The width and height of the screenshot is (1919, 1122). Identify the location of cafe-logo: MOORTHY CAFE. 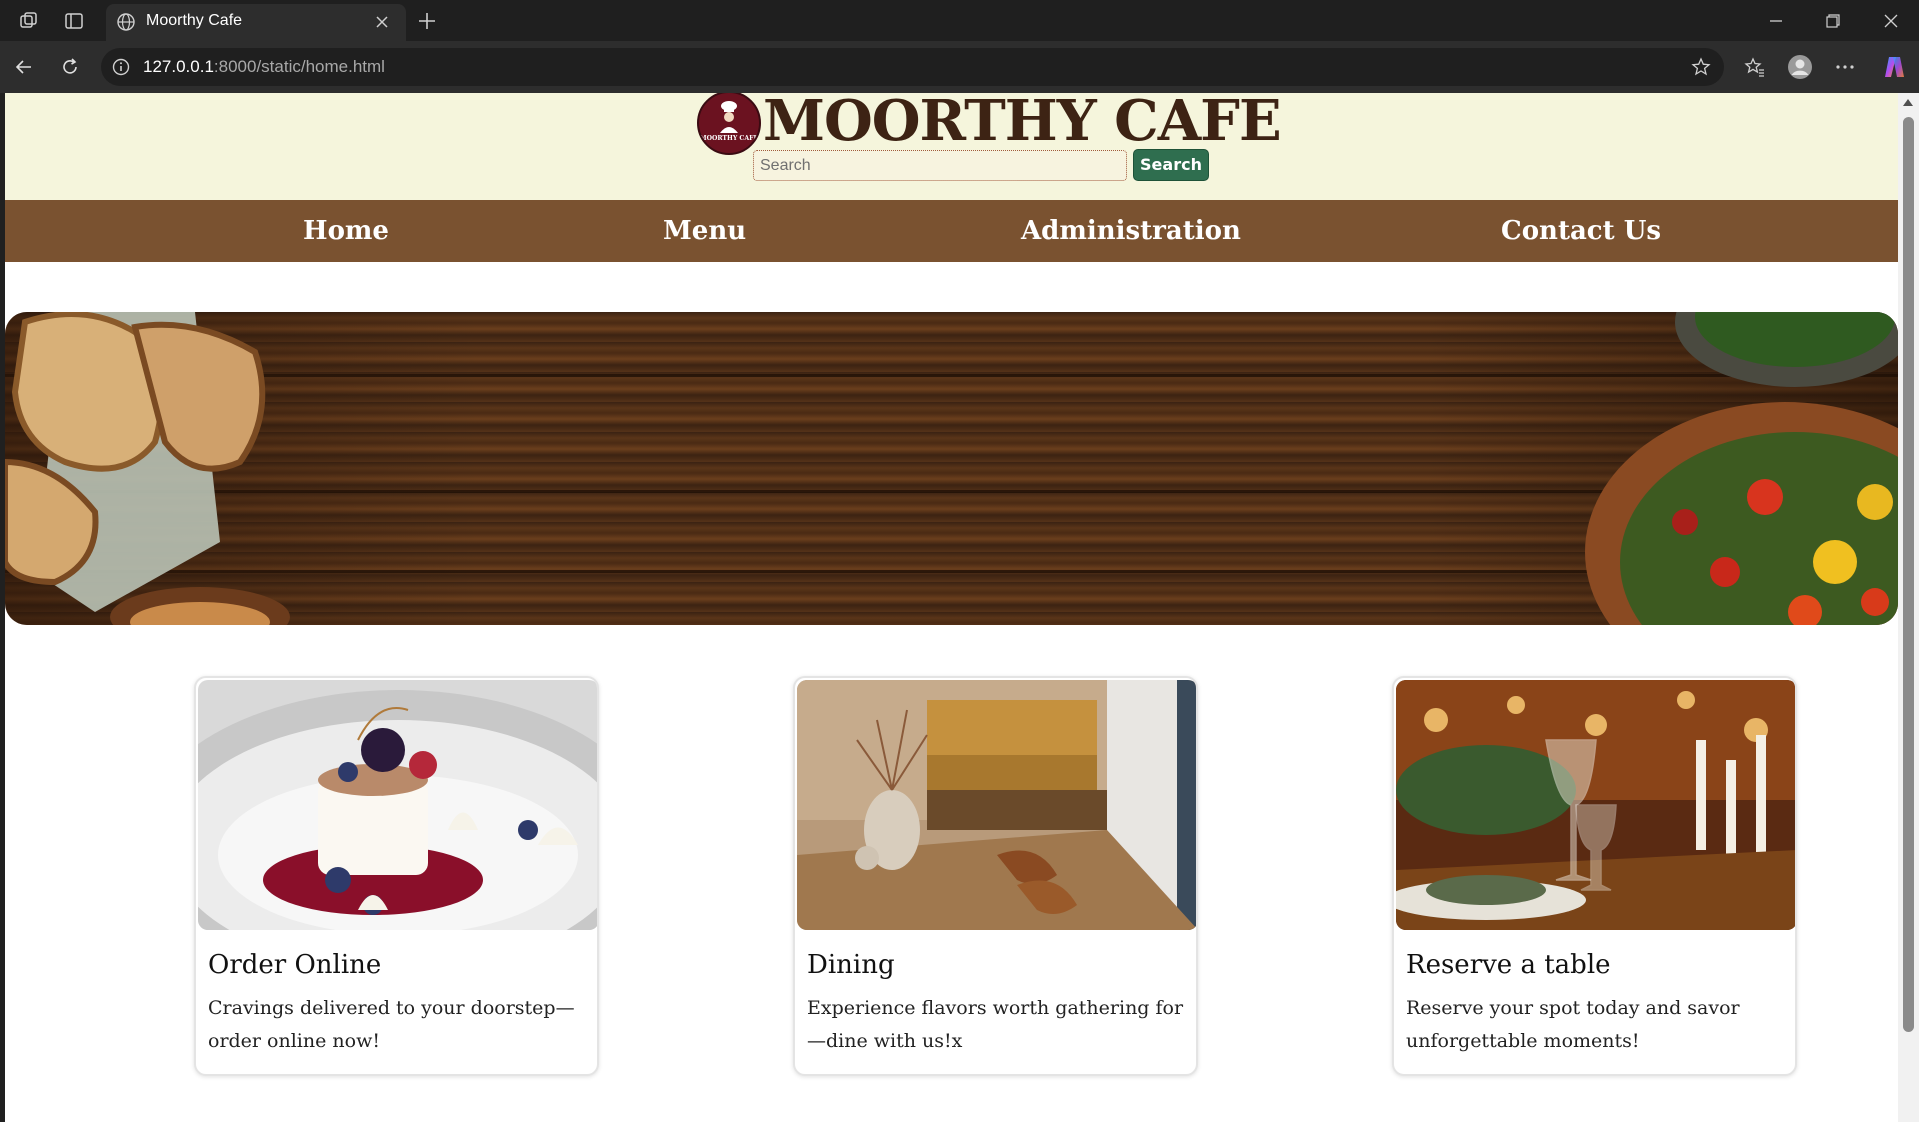
(729, 124).